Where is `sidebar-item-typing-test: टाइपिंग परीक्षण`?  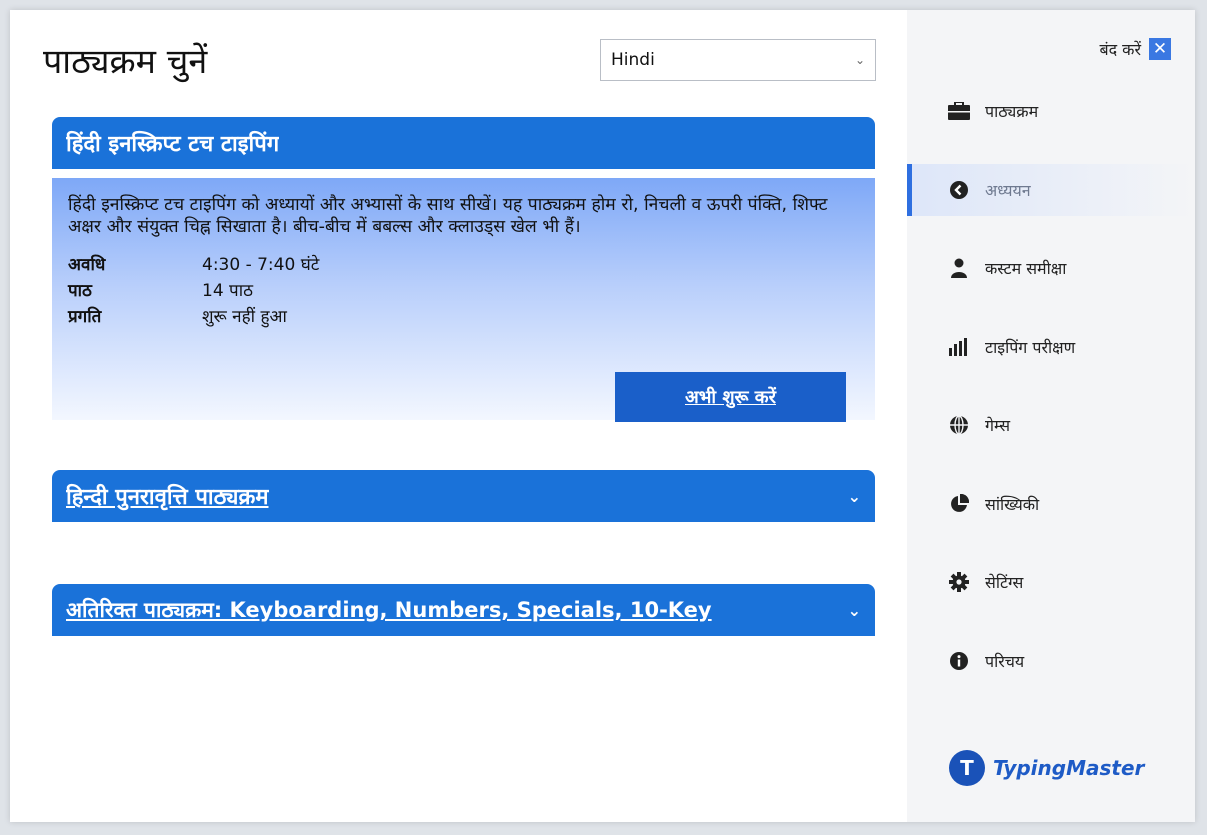 sidebar-item-typing-test: टाइपिंग परीक्षण is located at coordinates (1051, 347).